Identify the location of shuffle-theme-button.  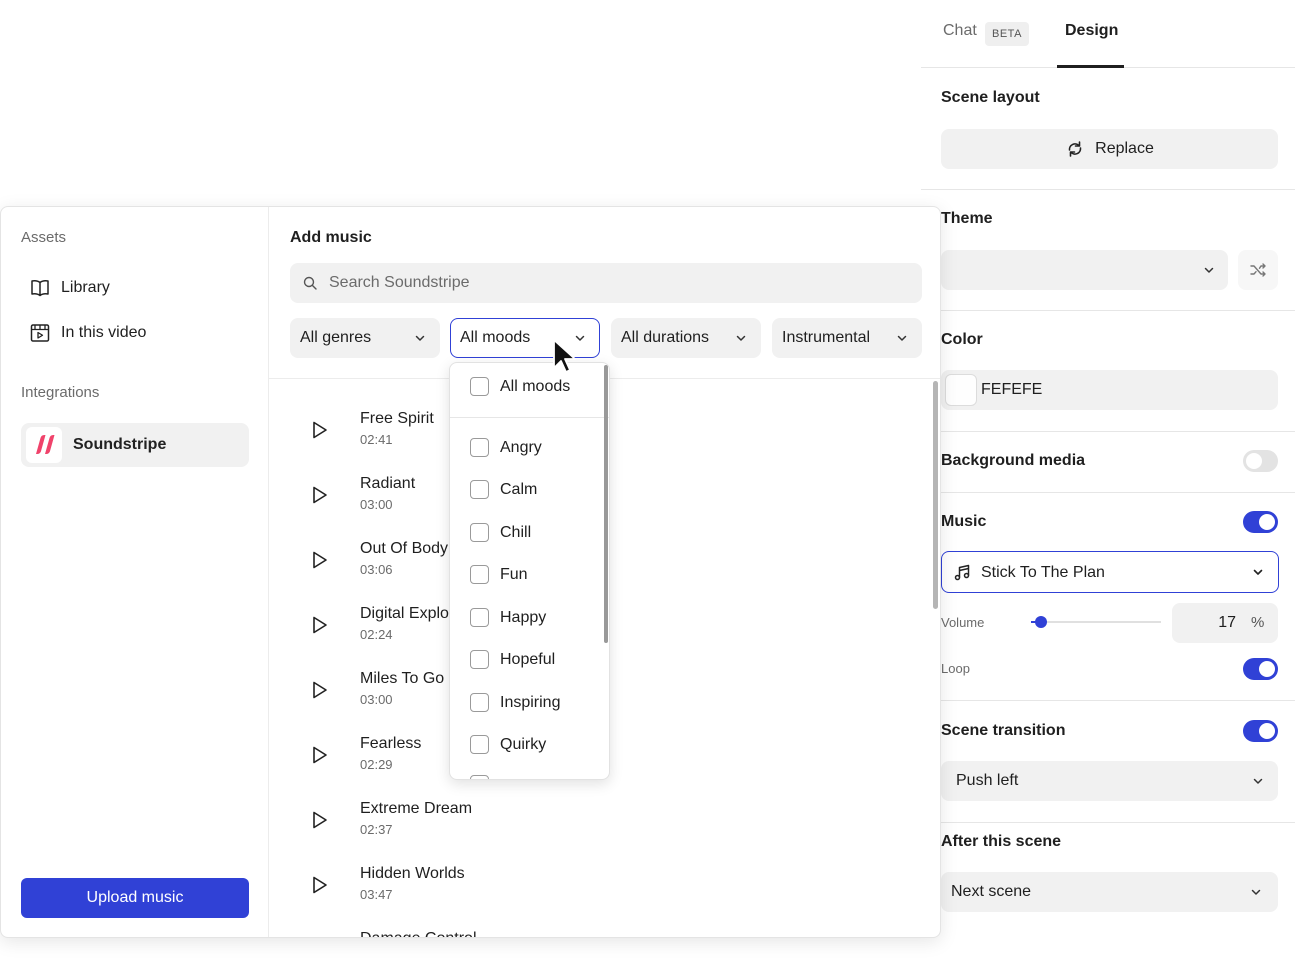
(1258, 270).